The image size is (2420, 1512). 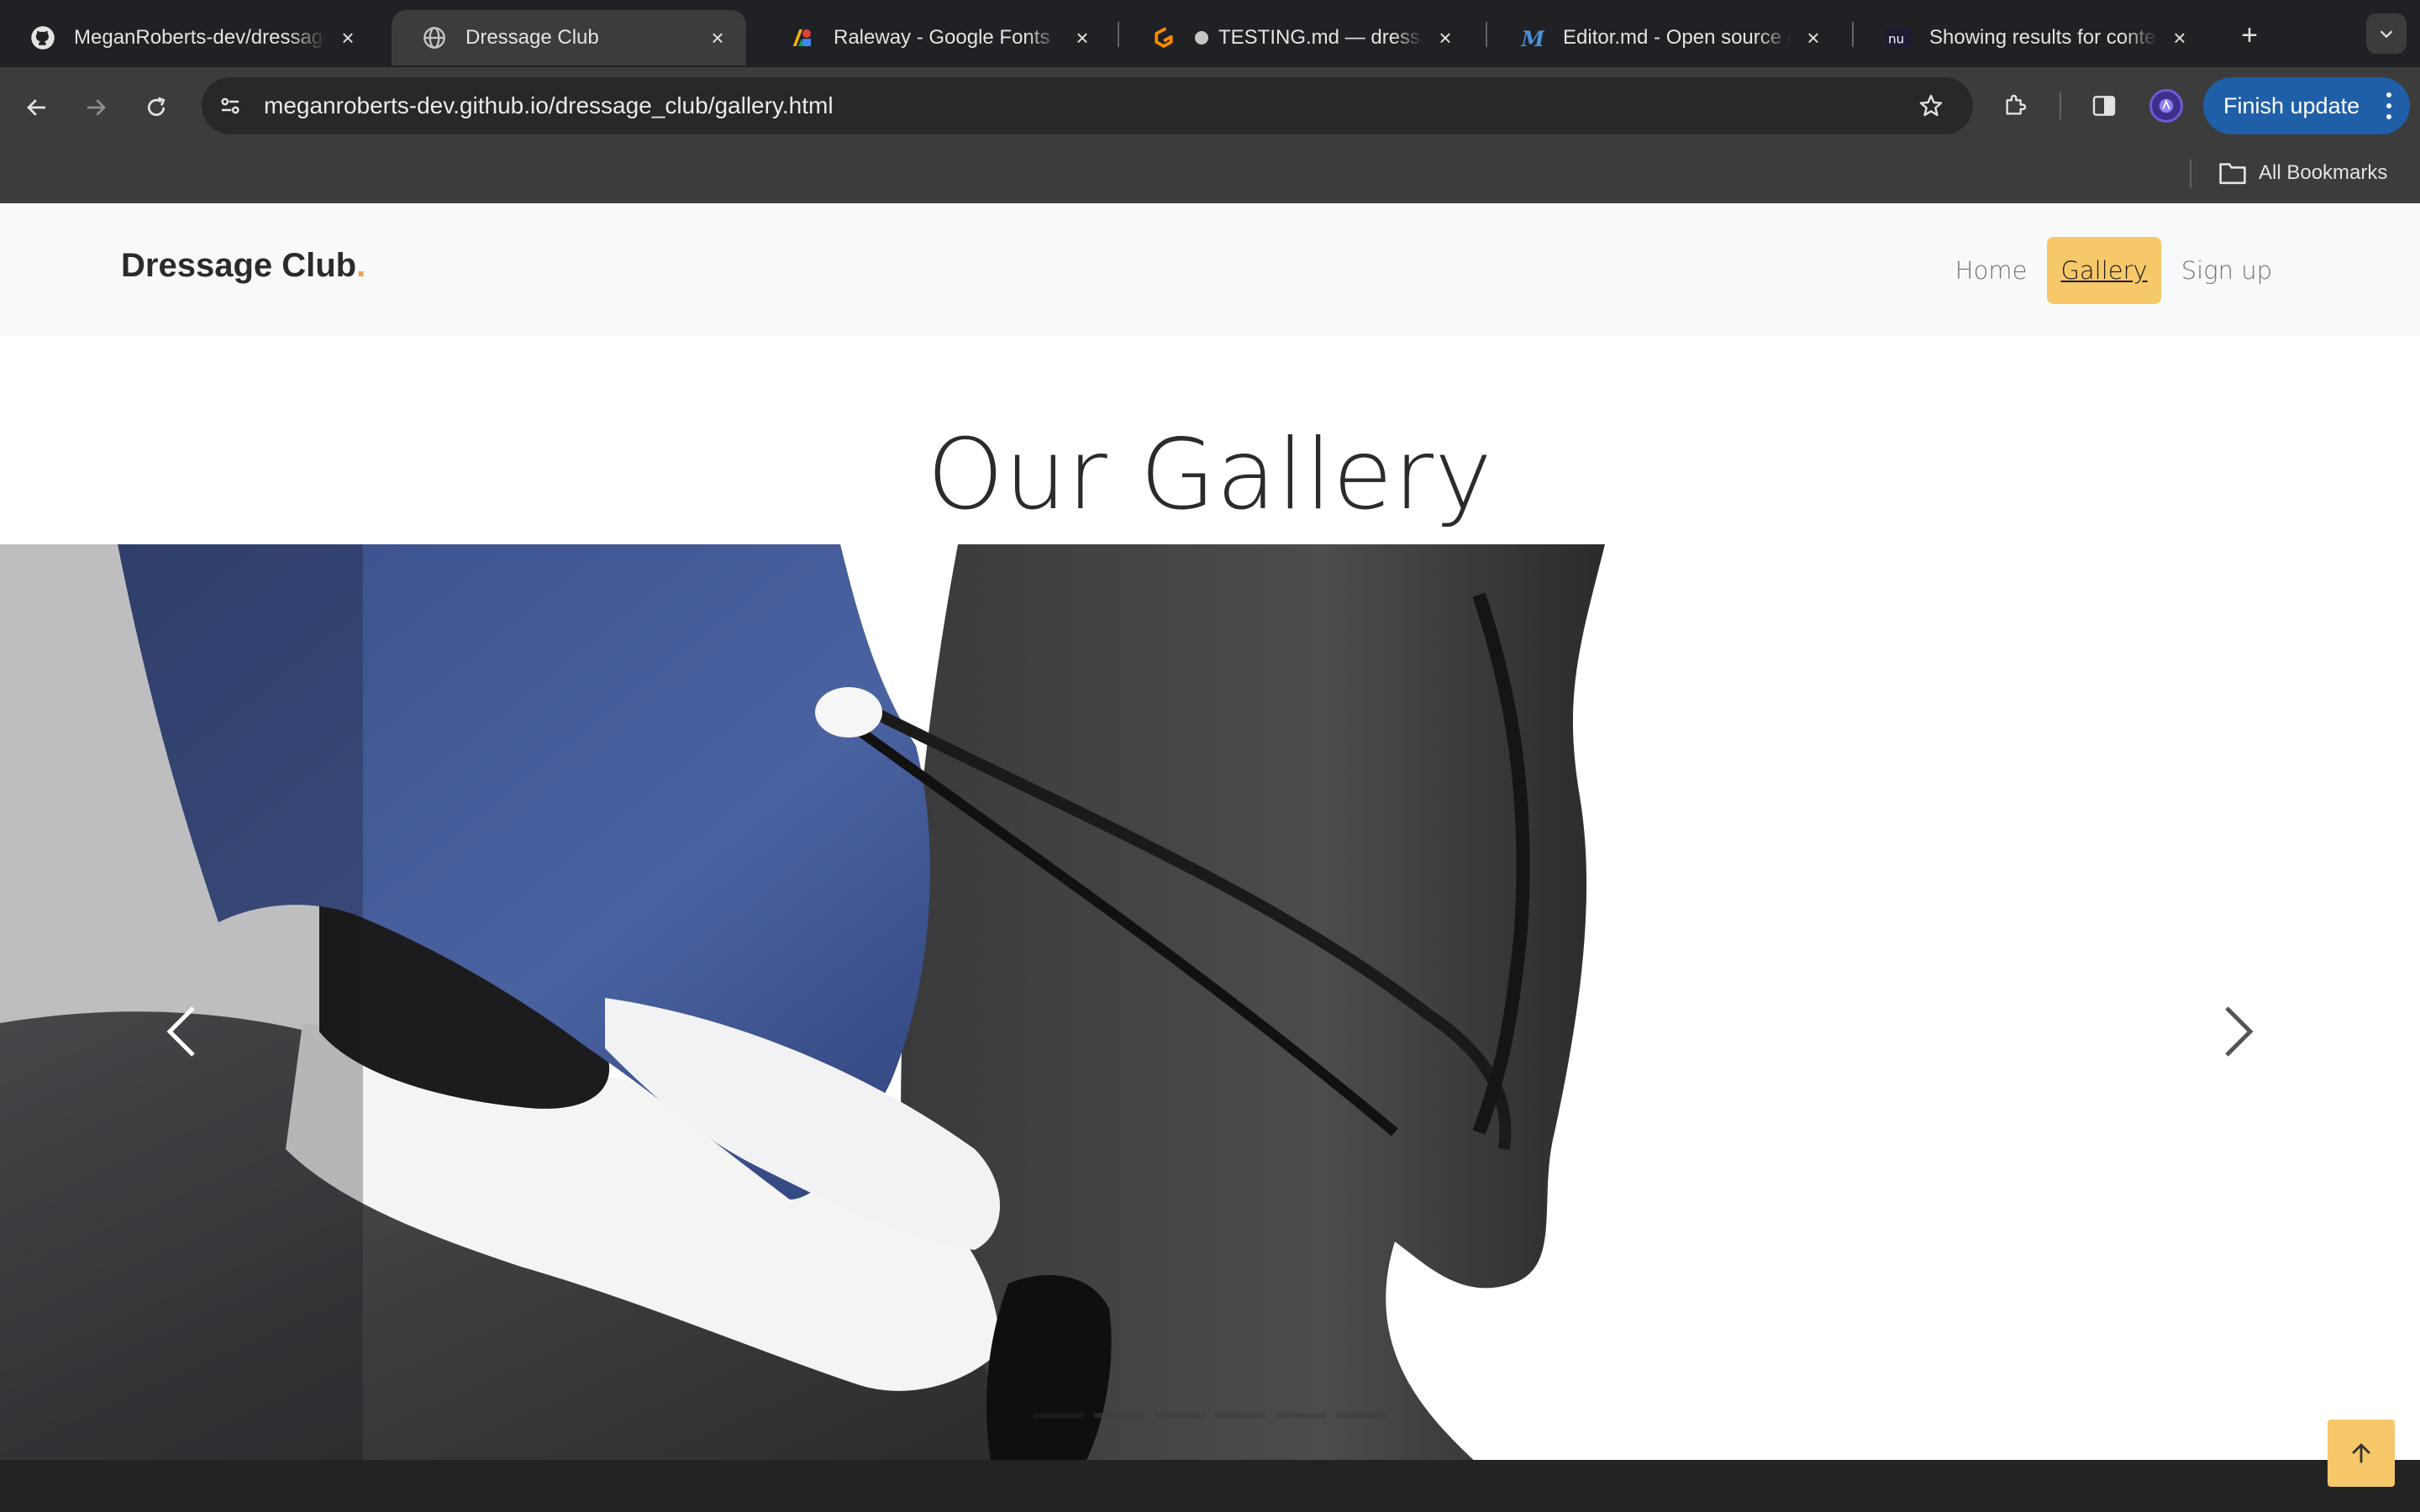 I want to click on tab-google-fonts: Raleway - Google Fonts ×, so click(x=935, y=38).